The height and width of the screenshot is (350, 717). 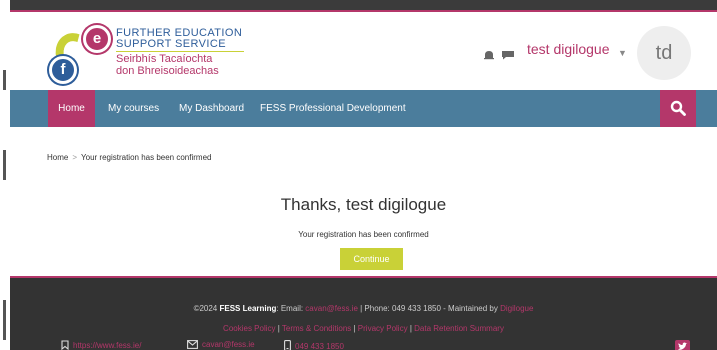 I want to click on phone-icon, so click(x=287, y=345).